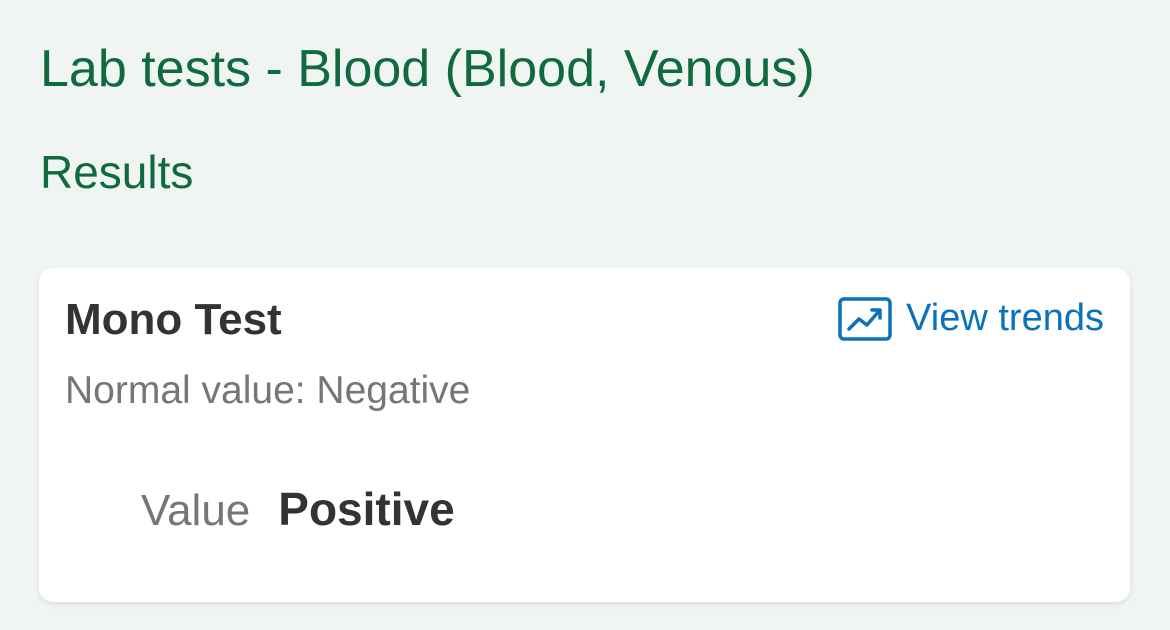 This screenshot has width=1170, height=630. What do you see at coordinates (1005, 318) in the screenshot?
I see `view-trends-label: View trends` at bounding box center [1005, 318].